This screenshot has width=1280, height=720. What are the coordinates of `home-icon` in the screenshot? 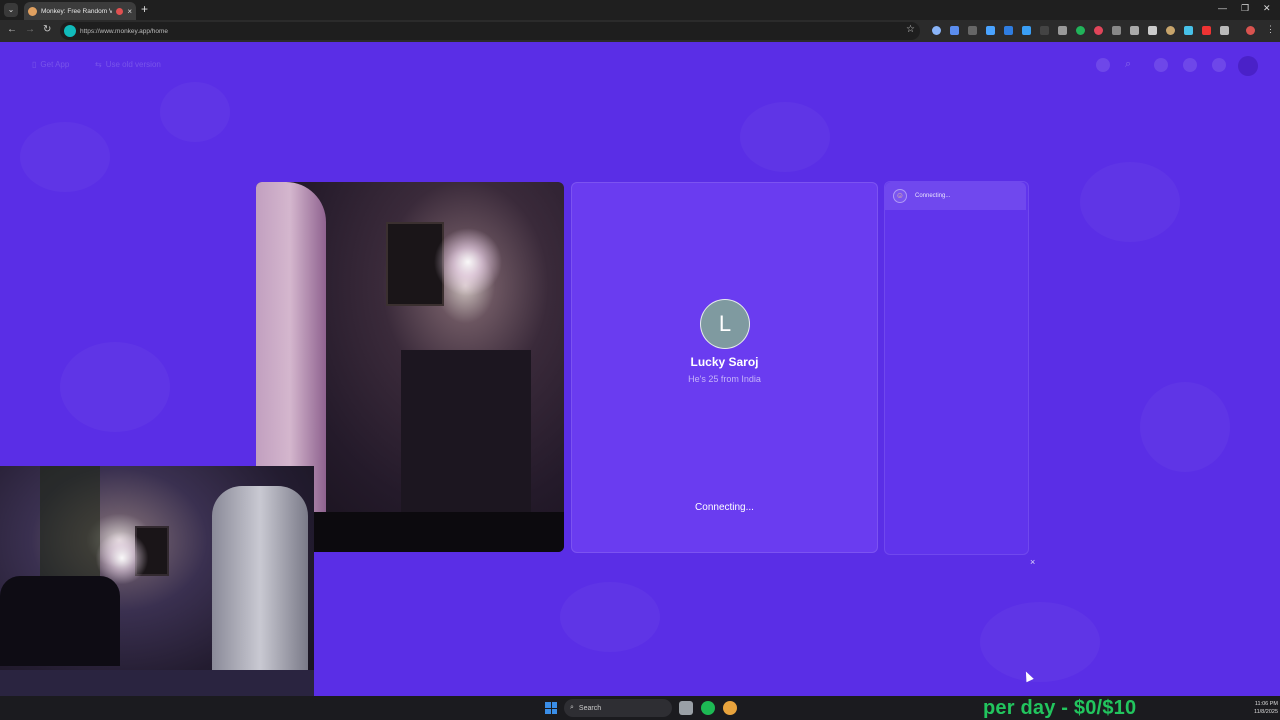 It's located at (1103, 65).